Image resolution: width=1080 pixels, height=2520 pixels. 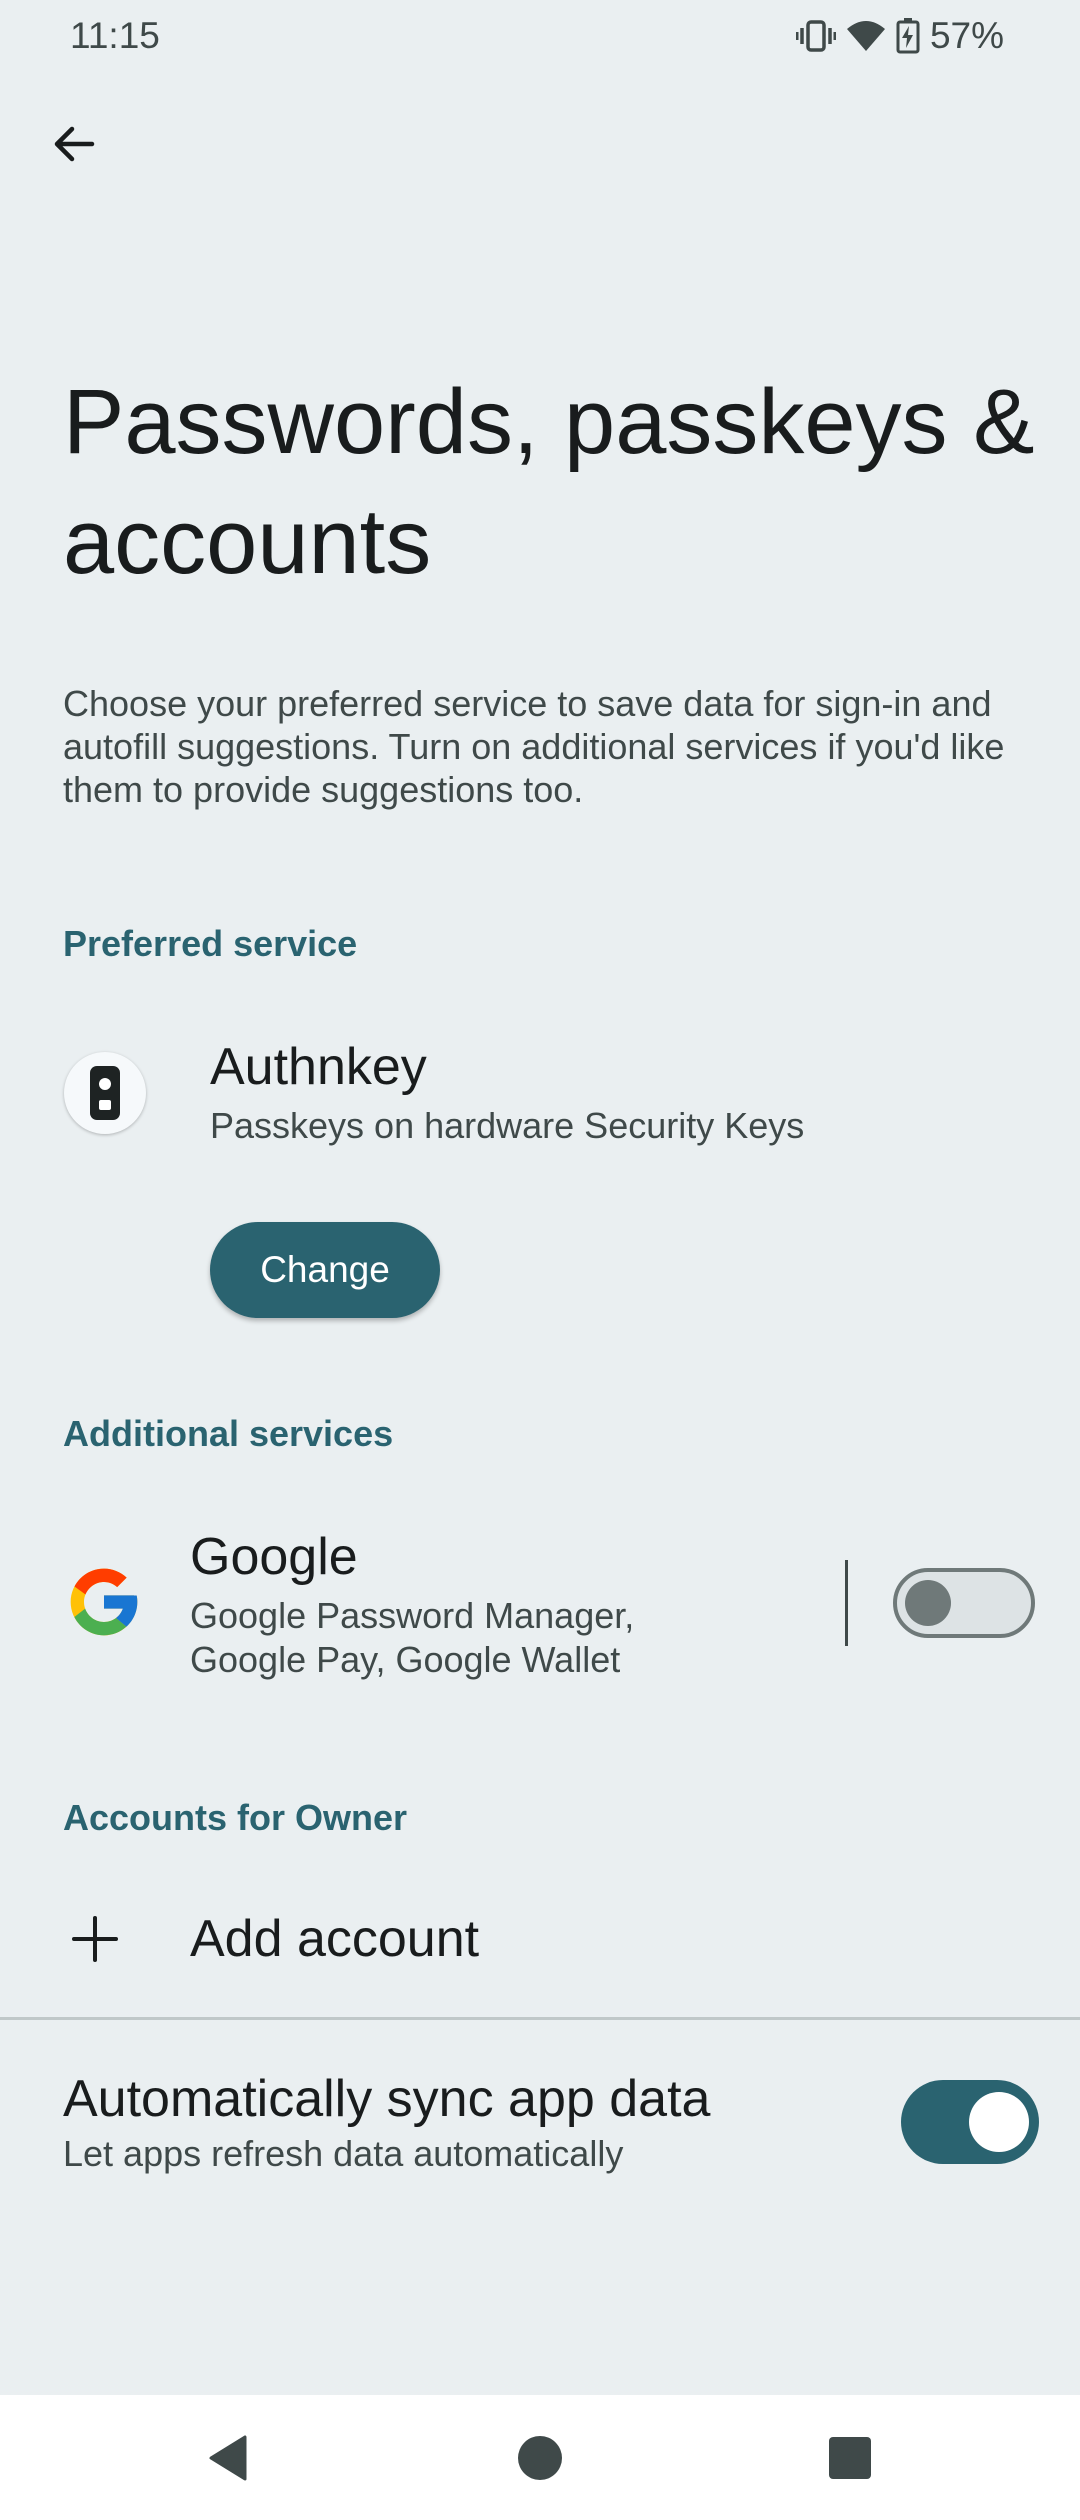 I want to click on navigation-bar, so click(x=540, y=2457).